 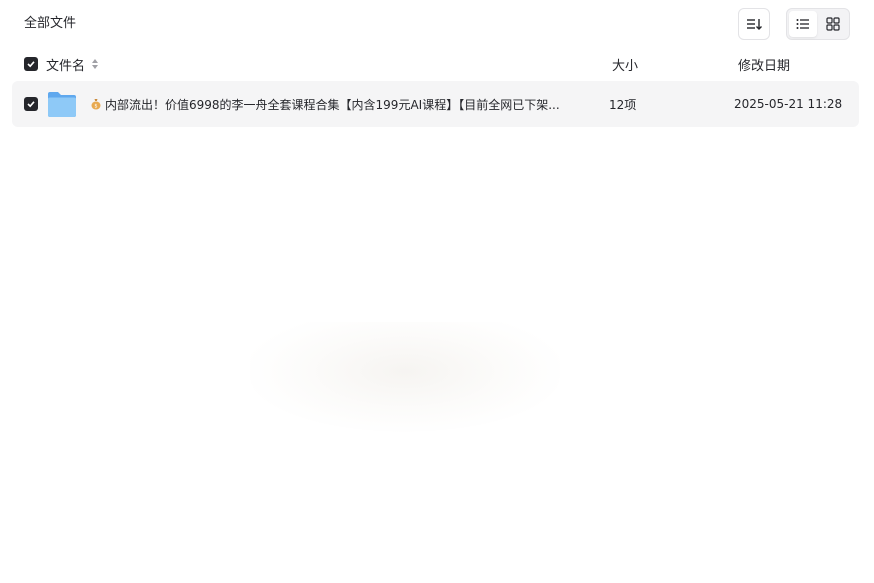 I want to click on list-view-button, so click(x=803, y=24).